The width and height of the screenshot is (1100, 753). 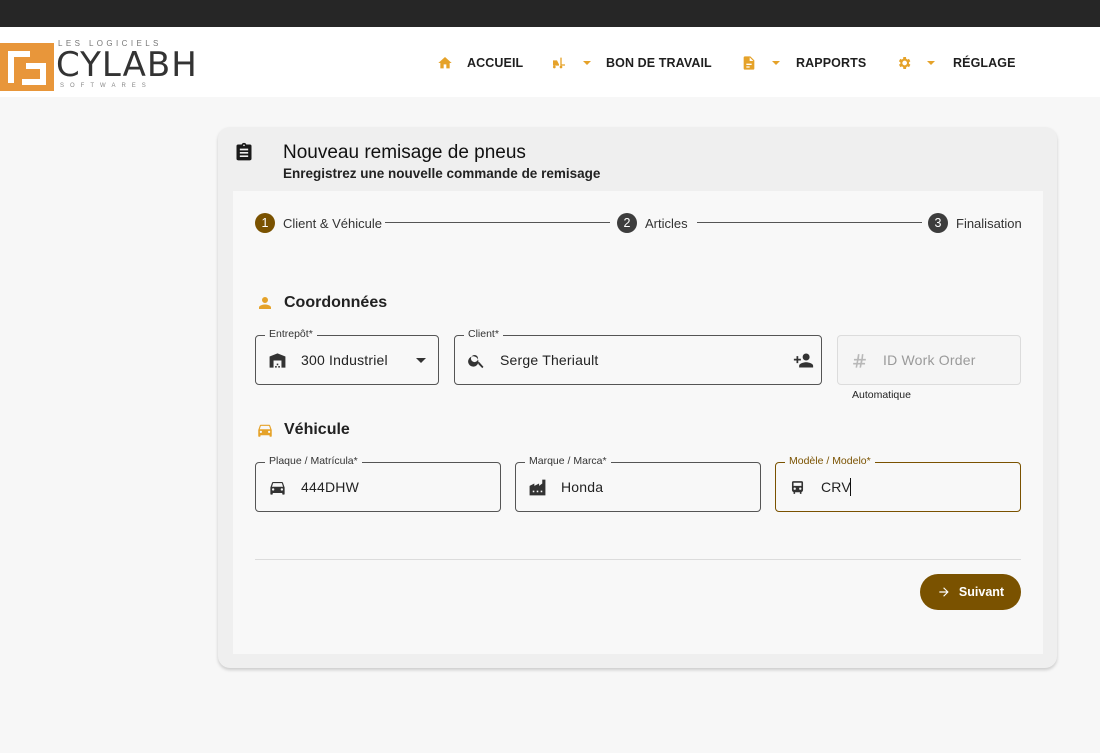 I want to click on nav-home: ACCUEIL, so click(x=480, y=63).